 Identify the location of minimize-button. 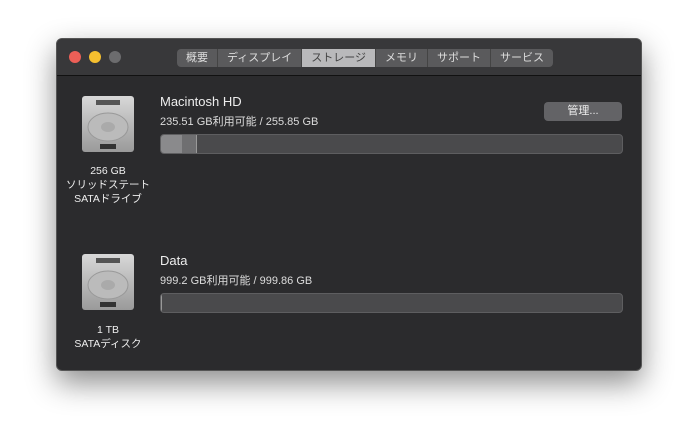
(95, 57).